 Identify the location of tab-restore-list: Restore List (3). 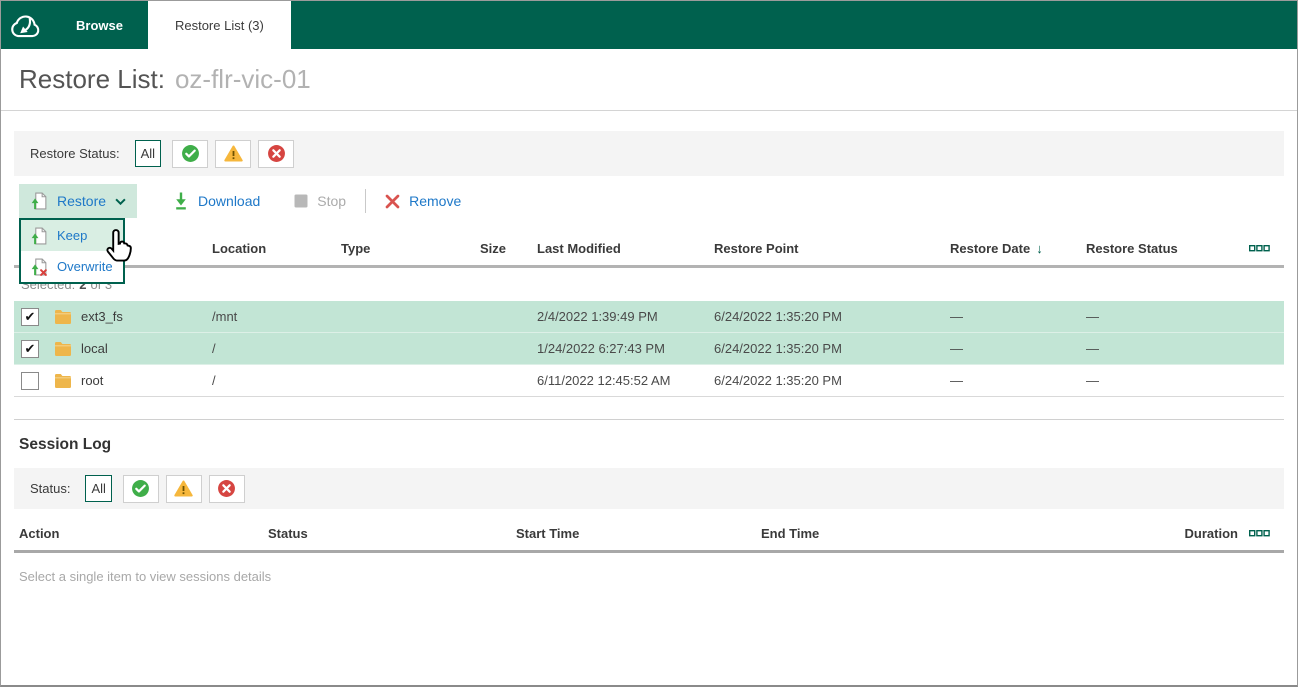
(219, 25).